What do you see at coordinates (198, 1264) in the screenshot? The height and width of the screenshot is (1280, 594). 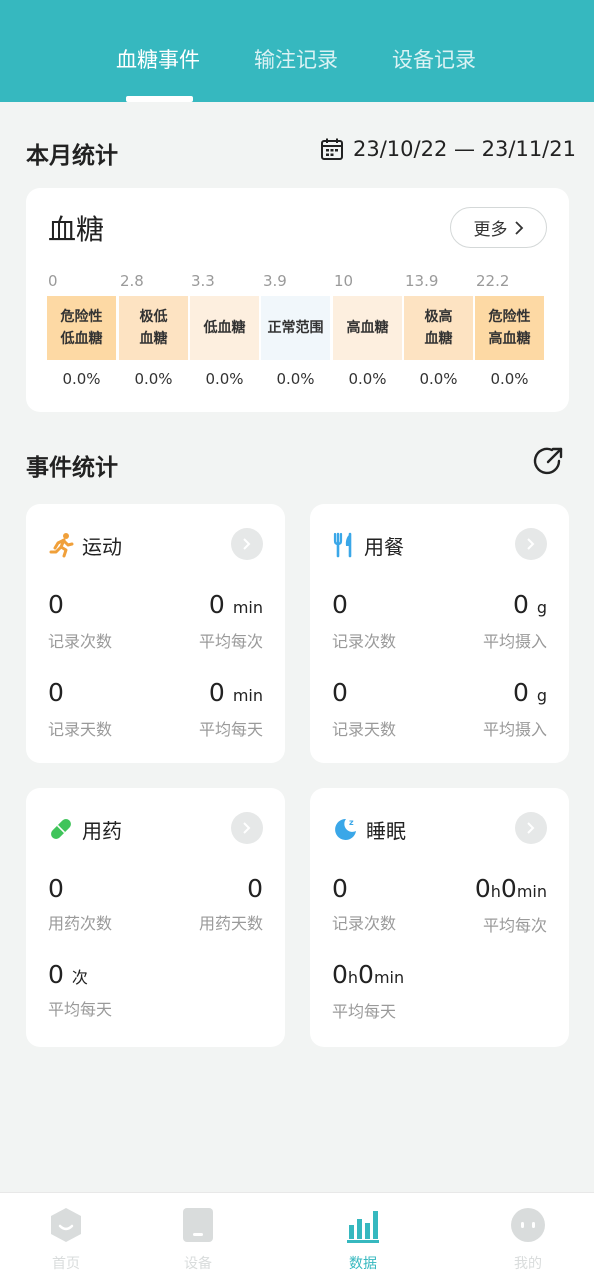 I see `nav-device-label: 设备` at bounding box center [198, 1264].